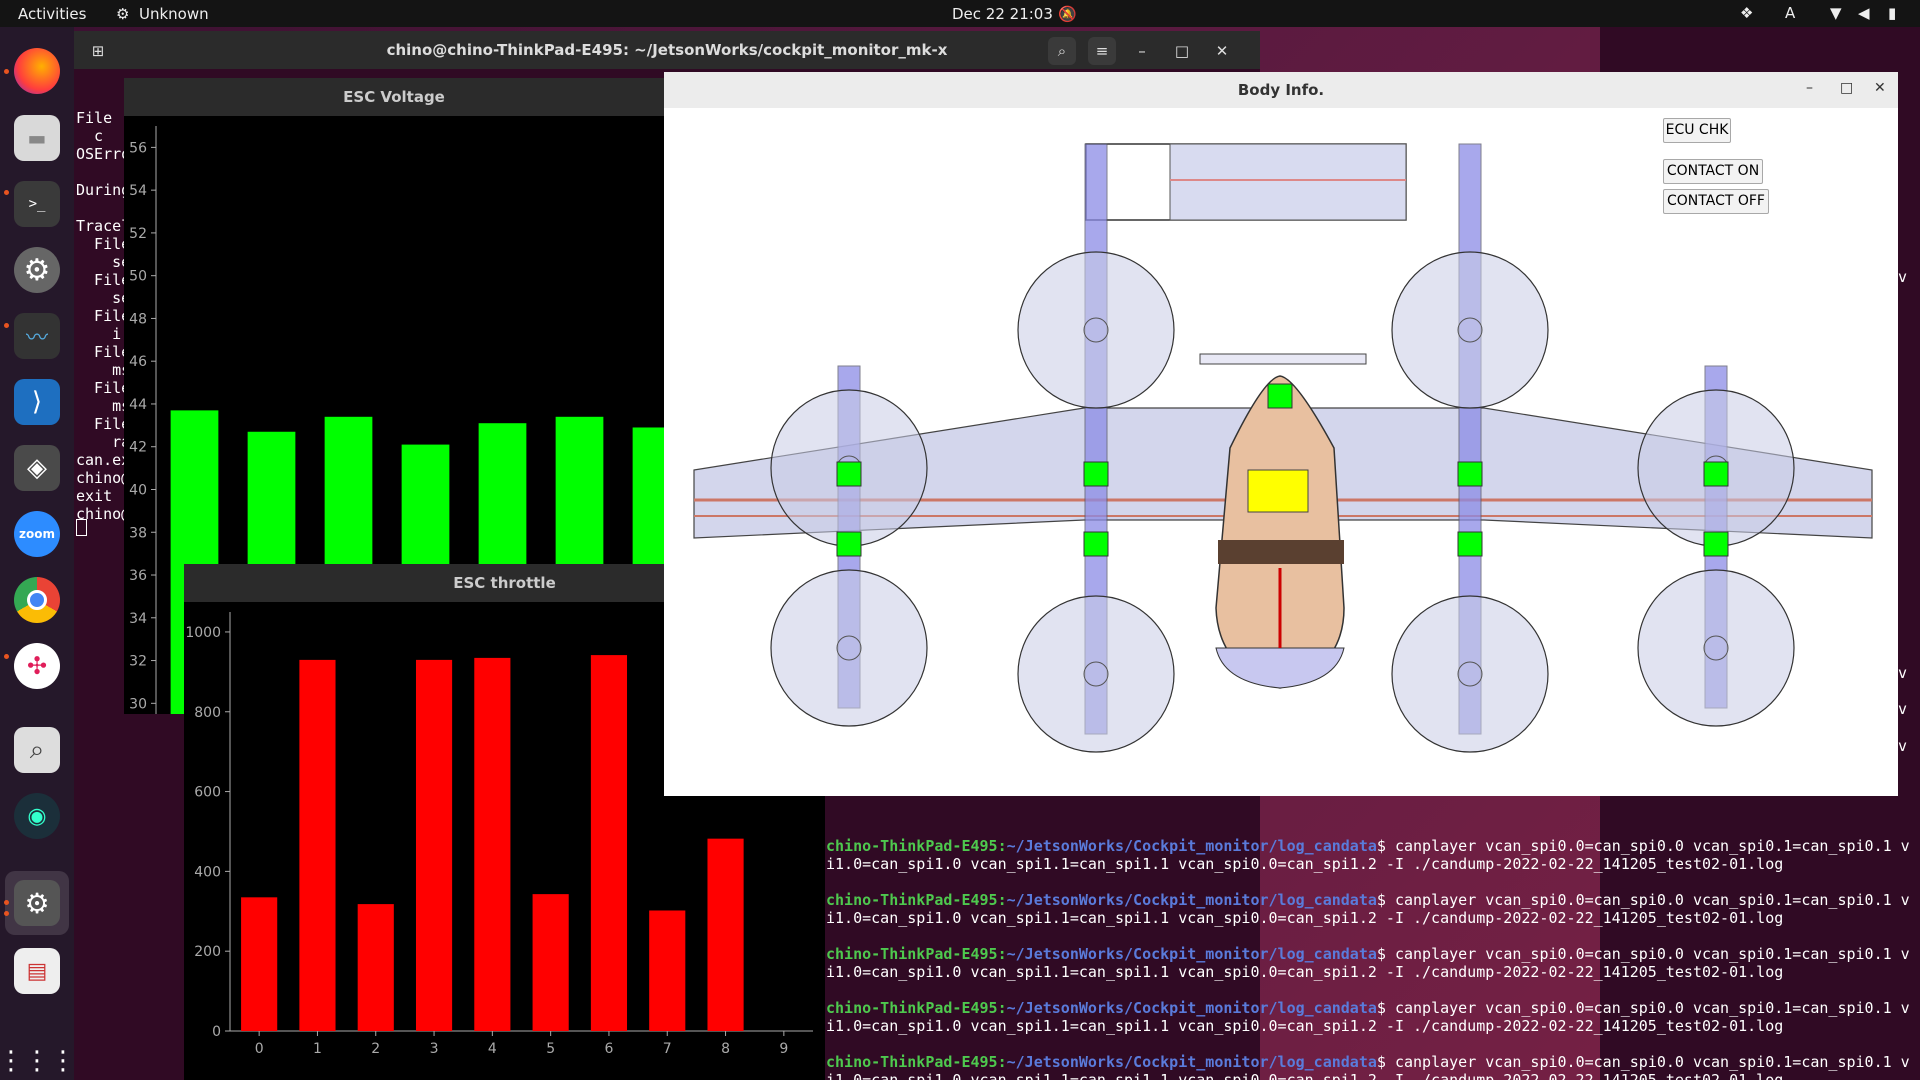  Describe the element at coordinates (1790, 13) in the screenshot. I see `input-method-indicator: A` at that location.